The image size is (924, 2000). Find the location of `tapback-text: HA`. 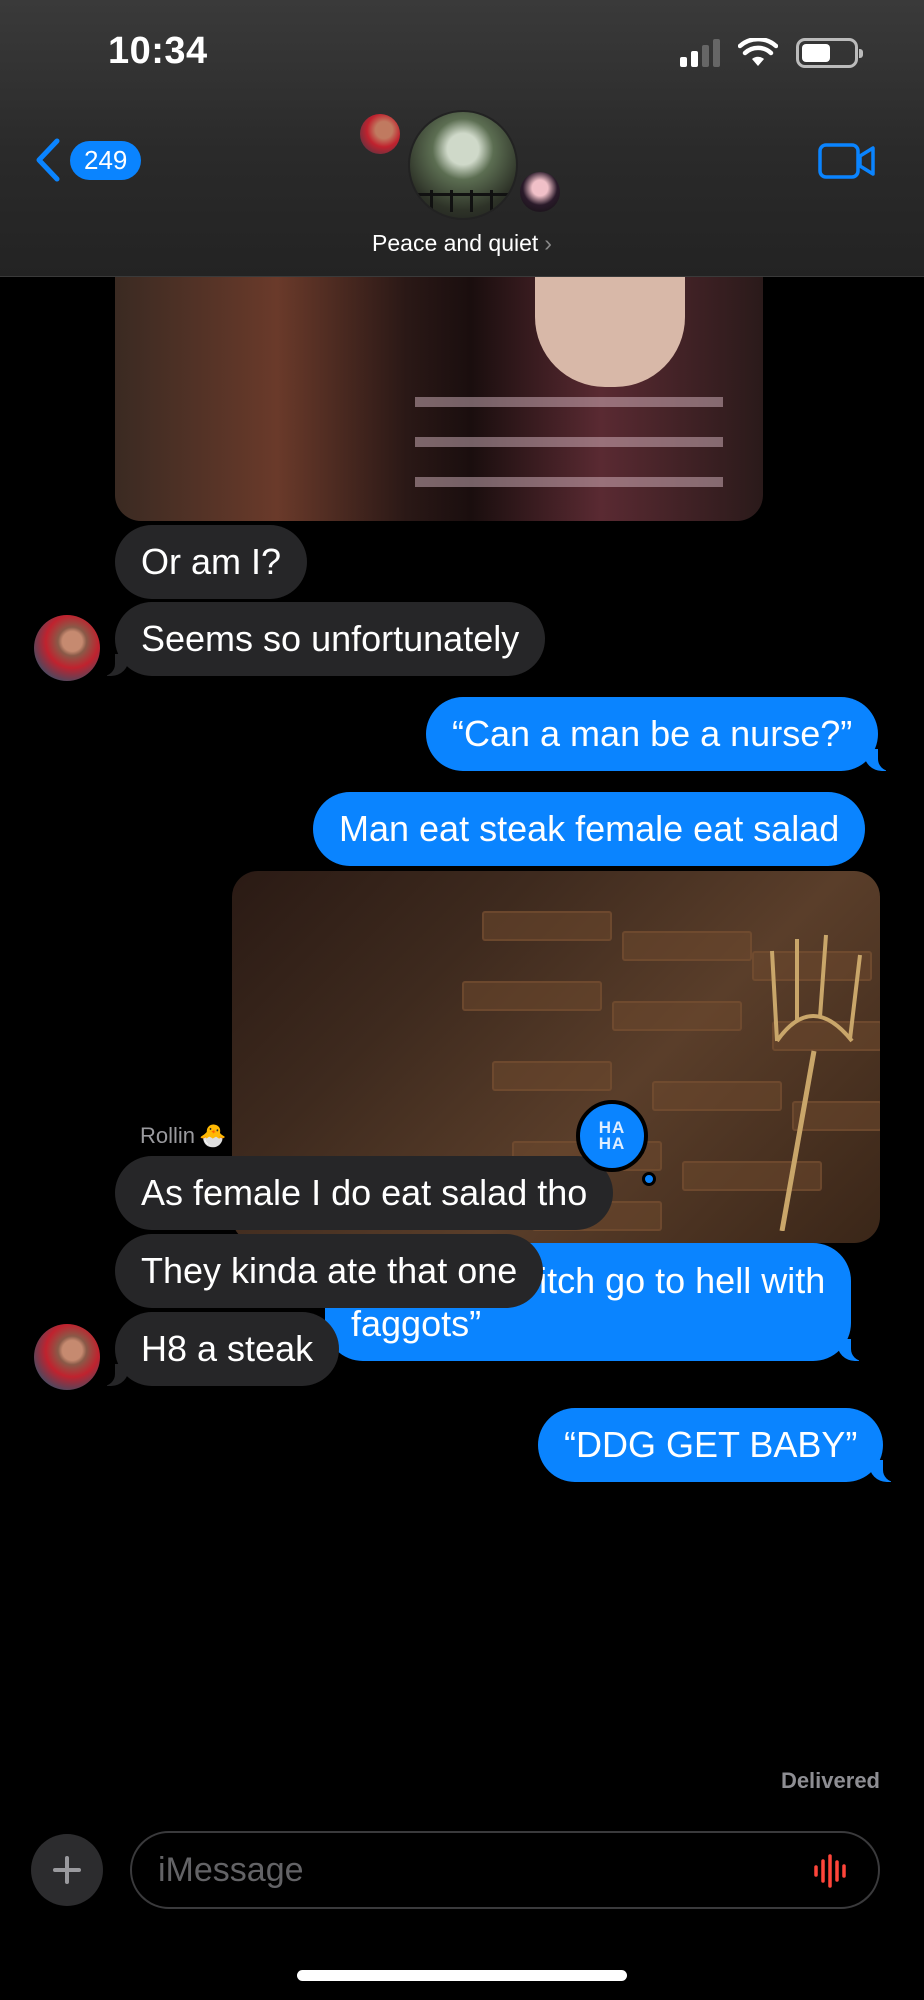

tapback-text: HA is located at coordinates (612, 1143).